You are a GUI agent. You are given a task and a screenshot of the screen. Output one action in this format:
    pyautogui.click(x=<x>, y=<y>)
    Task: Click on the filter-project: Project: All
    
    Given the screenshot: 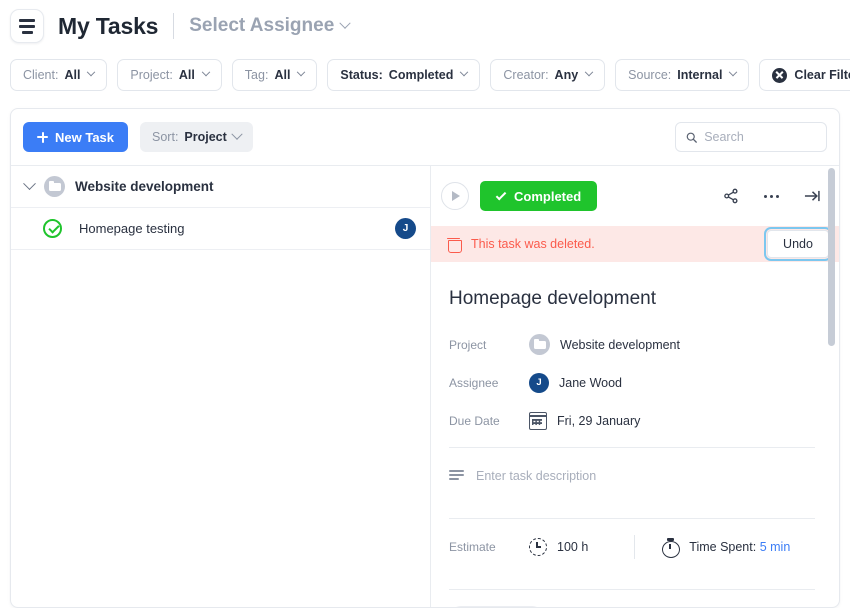 What is the action you would take?
    pyautogui.click(x=169, y=75)
    